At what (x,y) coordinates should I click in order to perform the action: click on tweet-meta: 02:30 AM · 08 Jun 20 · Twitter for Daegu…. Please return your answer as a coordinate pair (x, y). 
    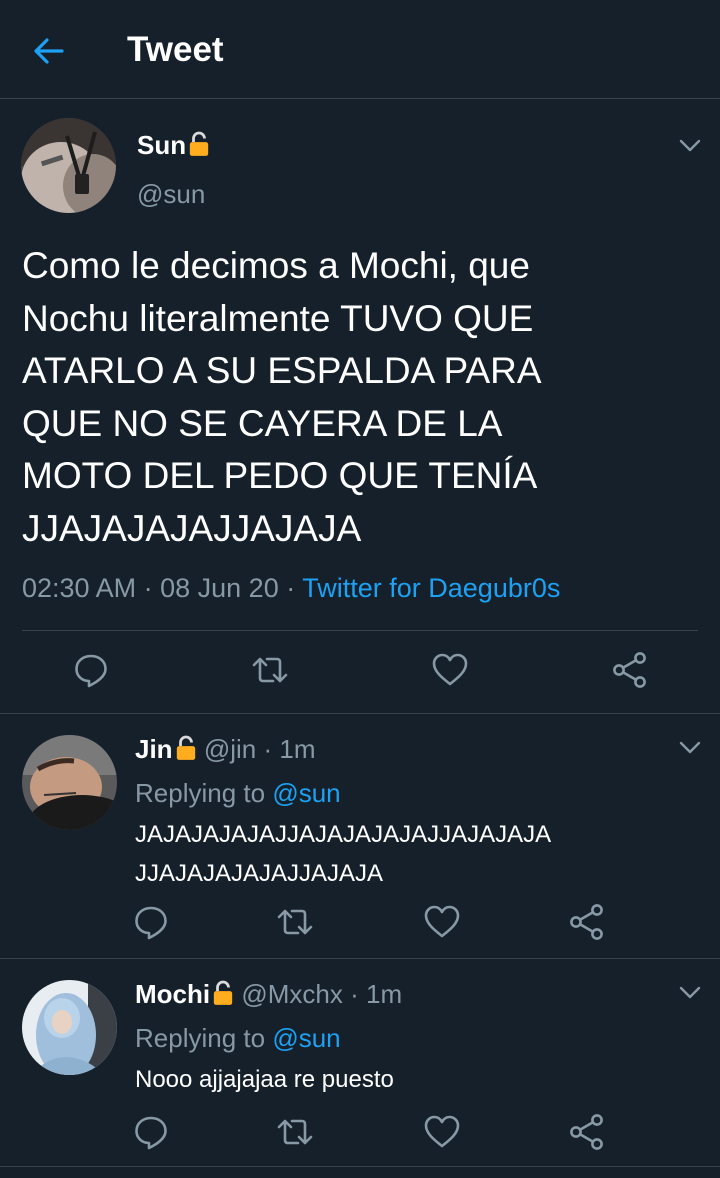
    Looking at the image, I should click on (291, 588).